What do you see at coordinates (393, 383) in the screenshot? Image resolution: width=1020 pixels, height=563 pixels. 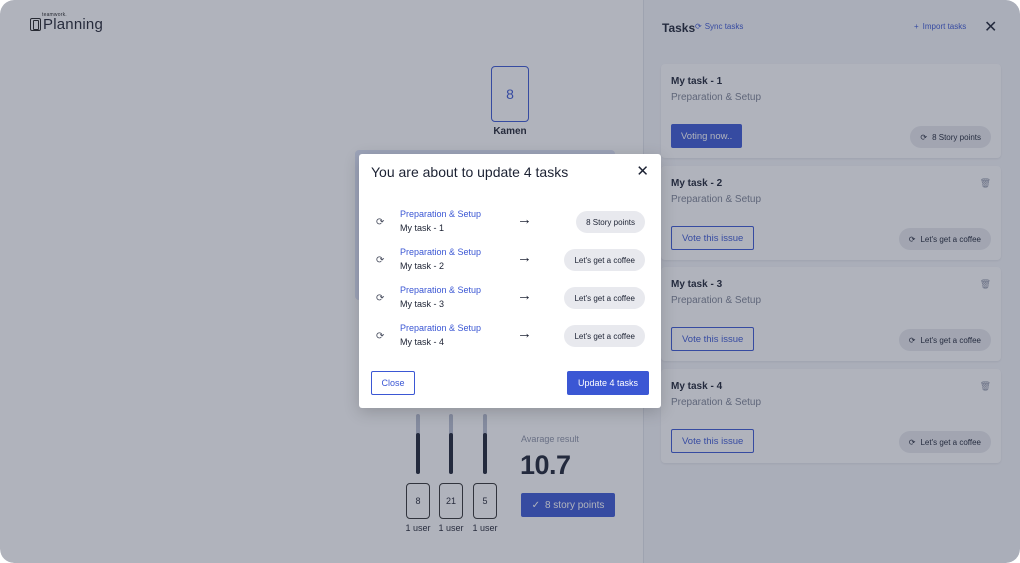 I see `close-button: Close` at bounding box center [393, 383].